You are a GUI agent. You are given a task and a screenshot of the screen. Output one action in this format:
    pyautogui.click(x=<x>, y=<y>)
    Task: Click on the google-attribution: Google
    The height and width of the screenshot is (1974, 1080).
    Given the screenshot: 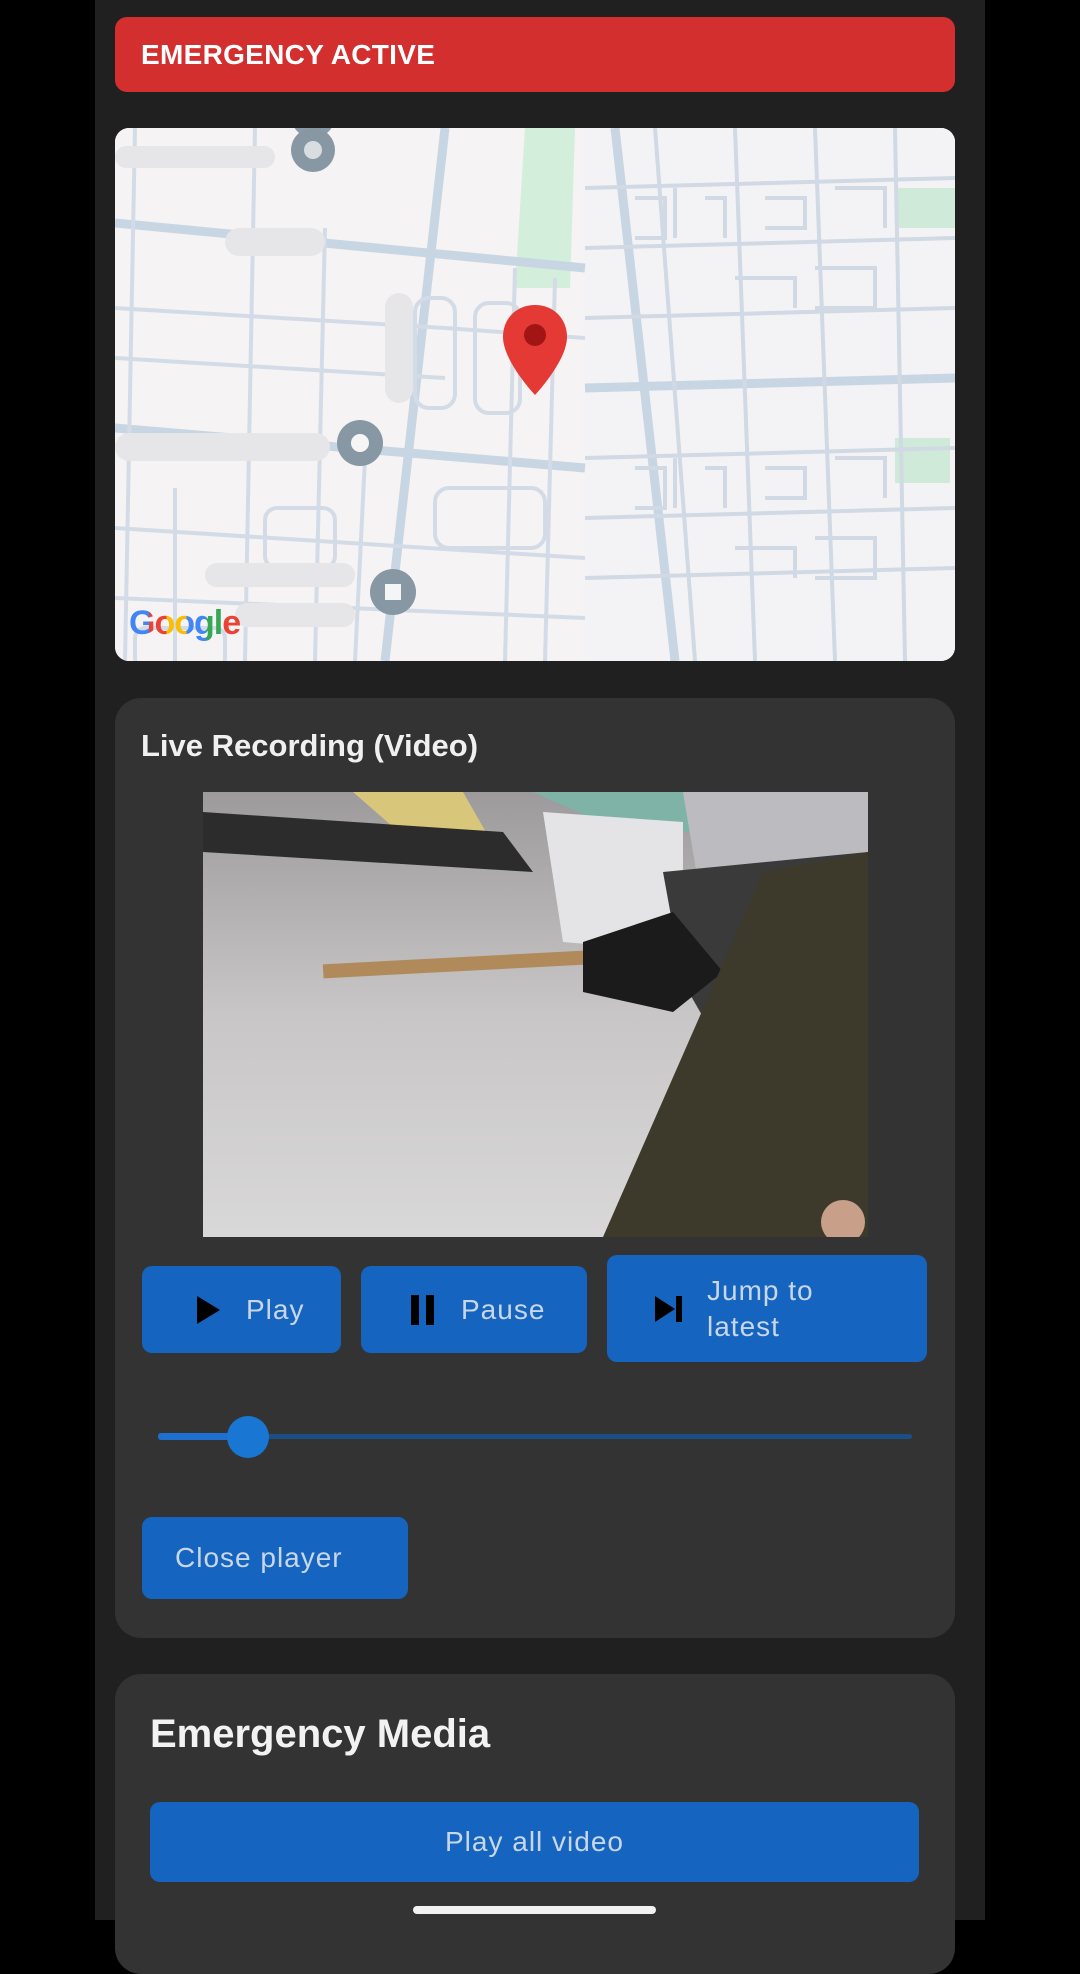 What is the action you would take?
    pyautogui.click(x=185, y=623)
    